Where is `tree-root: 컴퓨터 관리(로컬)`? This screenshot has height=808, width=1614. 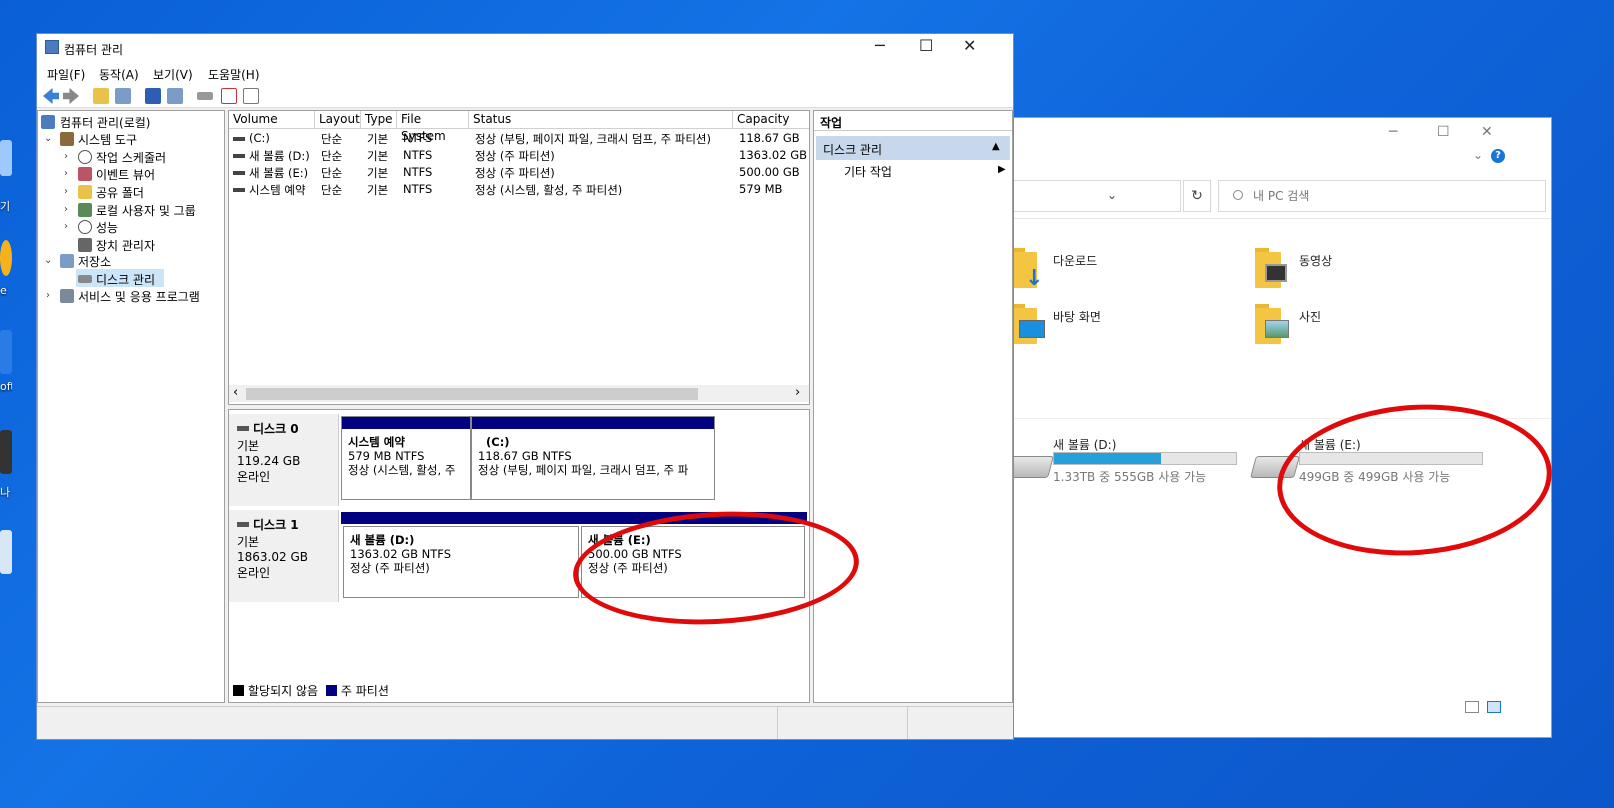 tree-root: 컴퓨터 관리(로컬) is located at coordinates (105, 122).